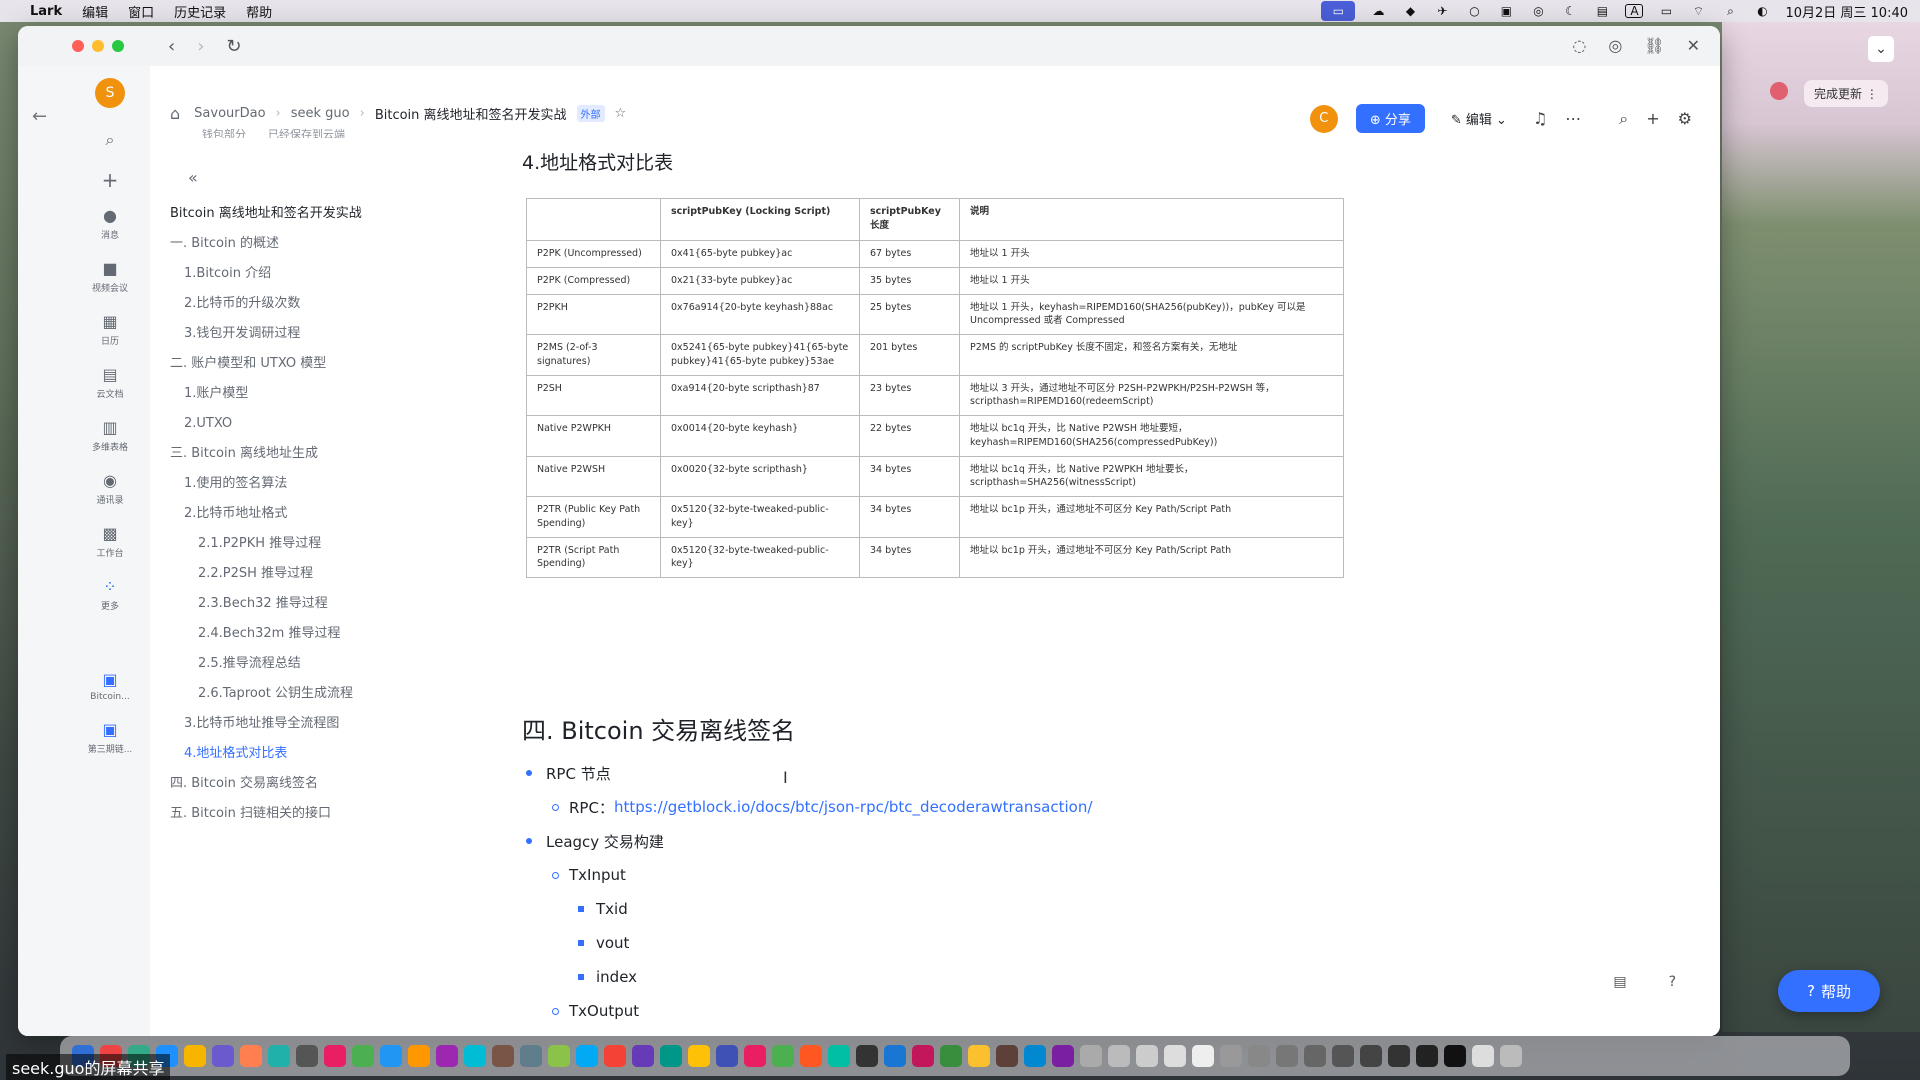  What do you see at coordinates (39, 116) in the screenshot?
I see `arrow-left-icon: ←` at bounding box center [39, 116].